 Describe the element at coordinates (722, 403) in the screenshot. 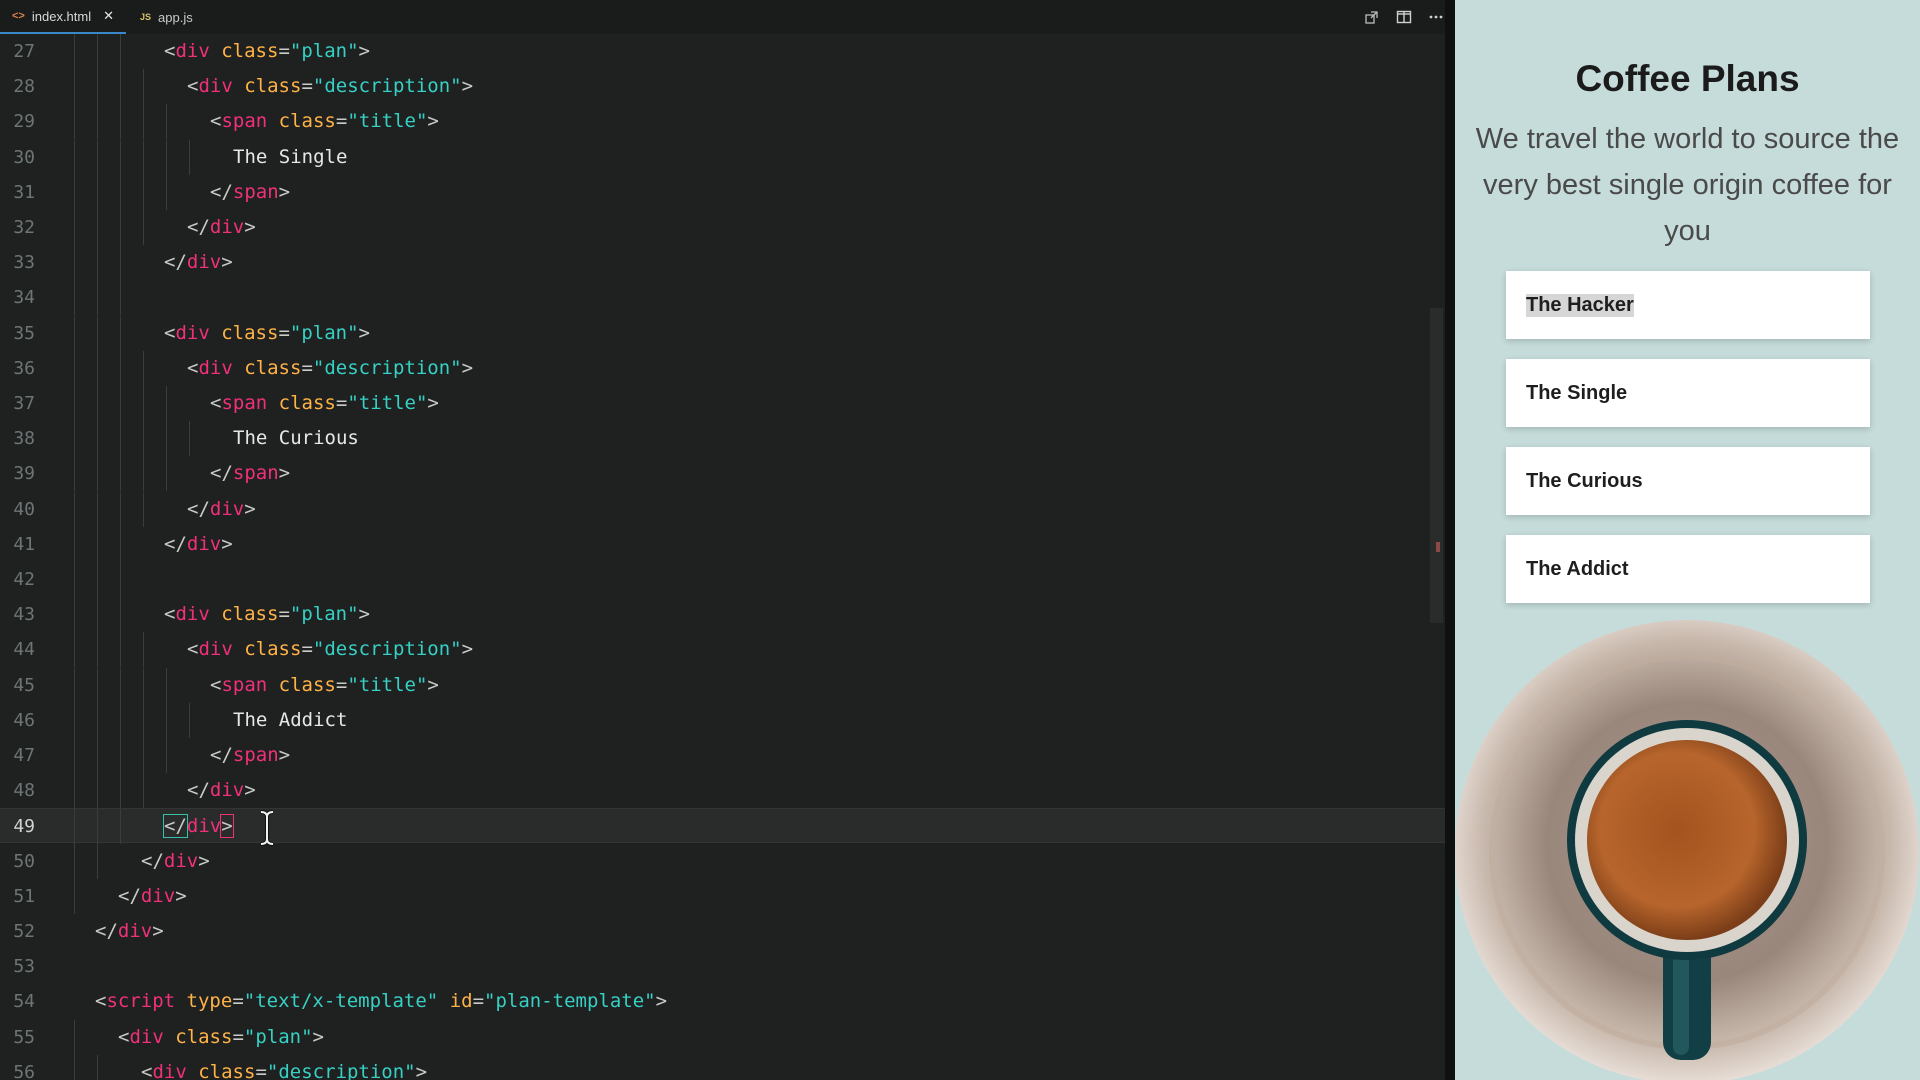

I see `code-line: 37 <span class="title">` at that location.